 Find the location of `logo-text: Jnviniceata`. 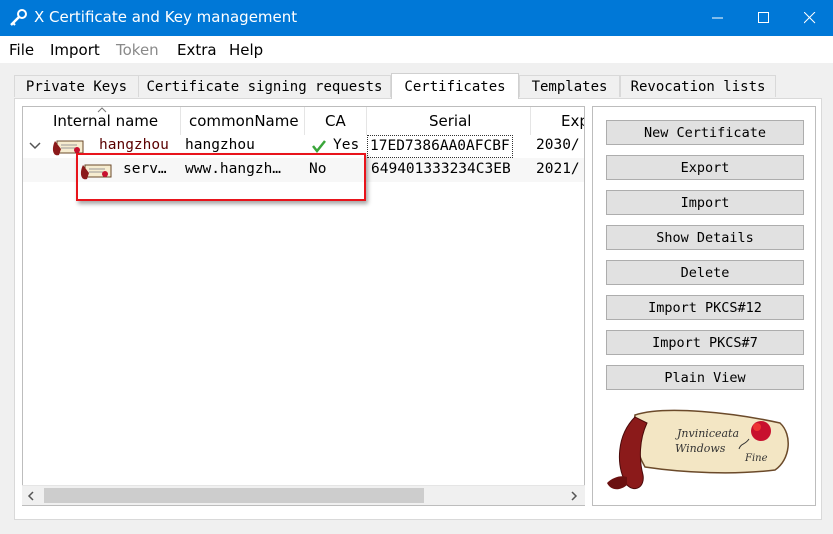

logo-text: Jnviniceata is located at coordinates (707, 433).